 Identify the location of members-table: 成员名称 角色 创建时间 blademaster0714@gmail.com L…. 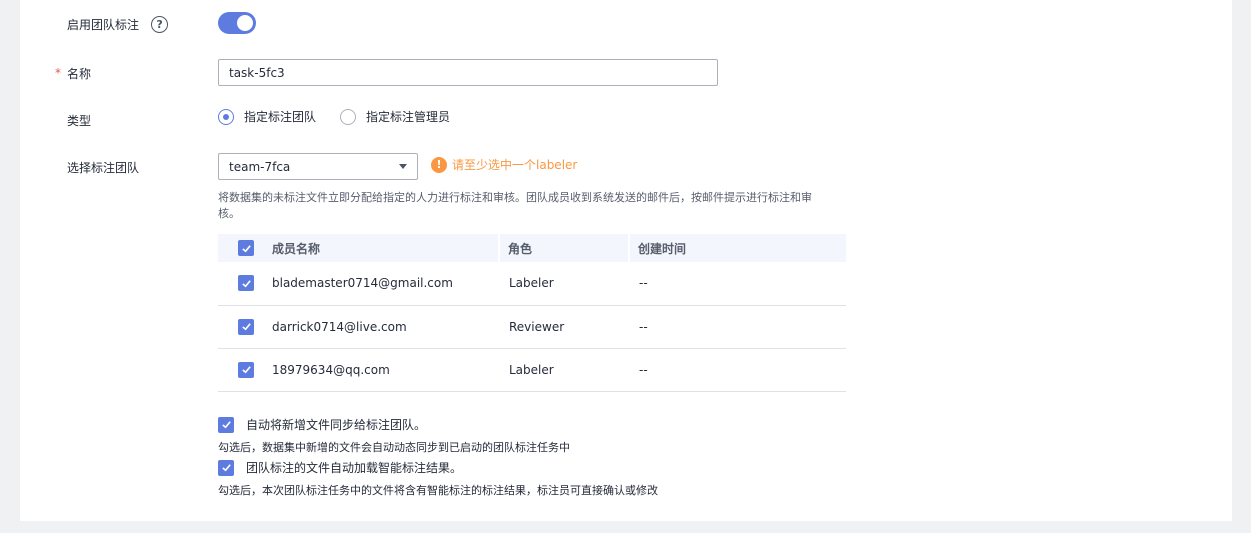
(532, 313).